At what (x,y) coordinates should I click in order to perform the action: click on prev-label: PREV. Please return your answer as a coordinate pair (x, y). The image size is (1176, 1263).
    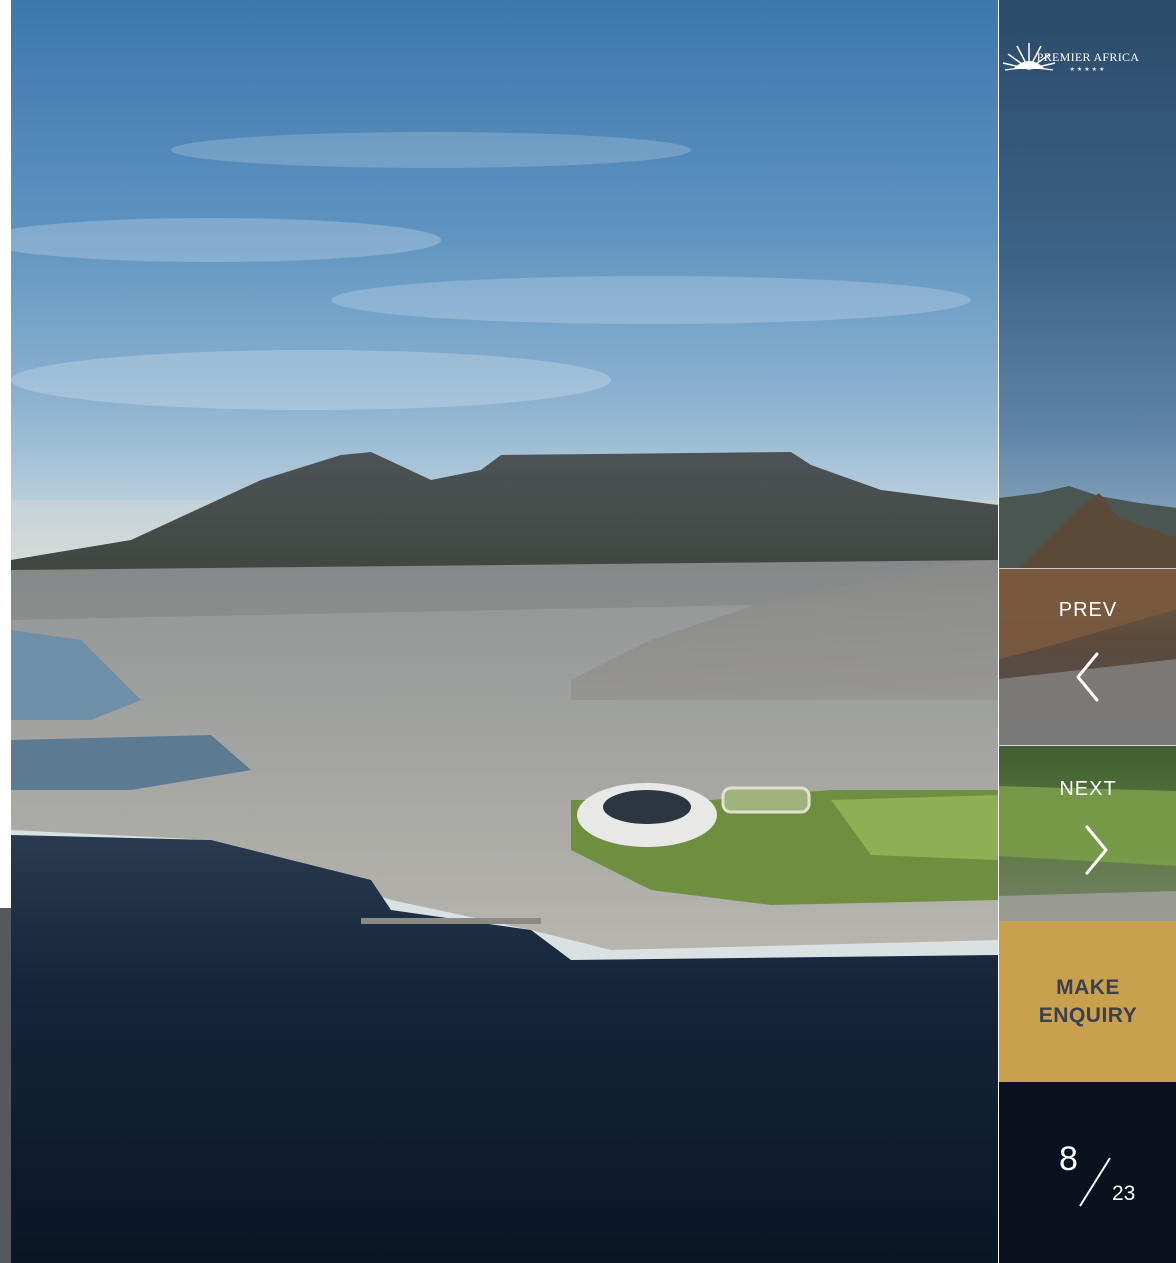
    Looking at the image, I should click on (1088, 610).